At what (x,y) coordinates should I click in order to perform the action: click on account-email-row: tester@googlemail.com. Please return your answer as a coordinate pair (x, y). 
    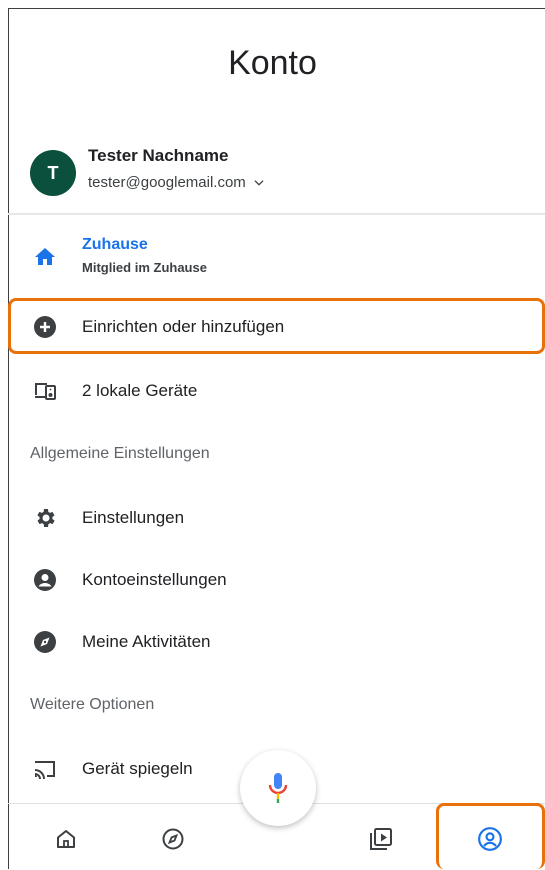
    Looking at the image, I should click on (177, 182).